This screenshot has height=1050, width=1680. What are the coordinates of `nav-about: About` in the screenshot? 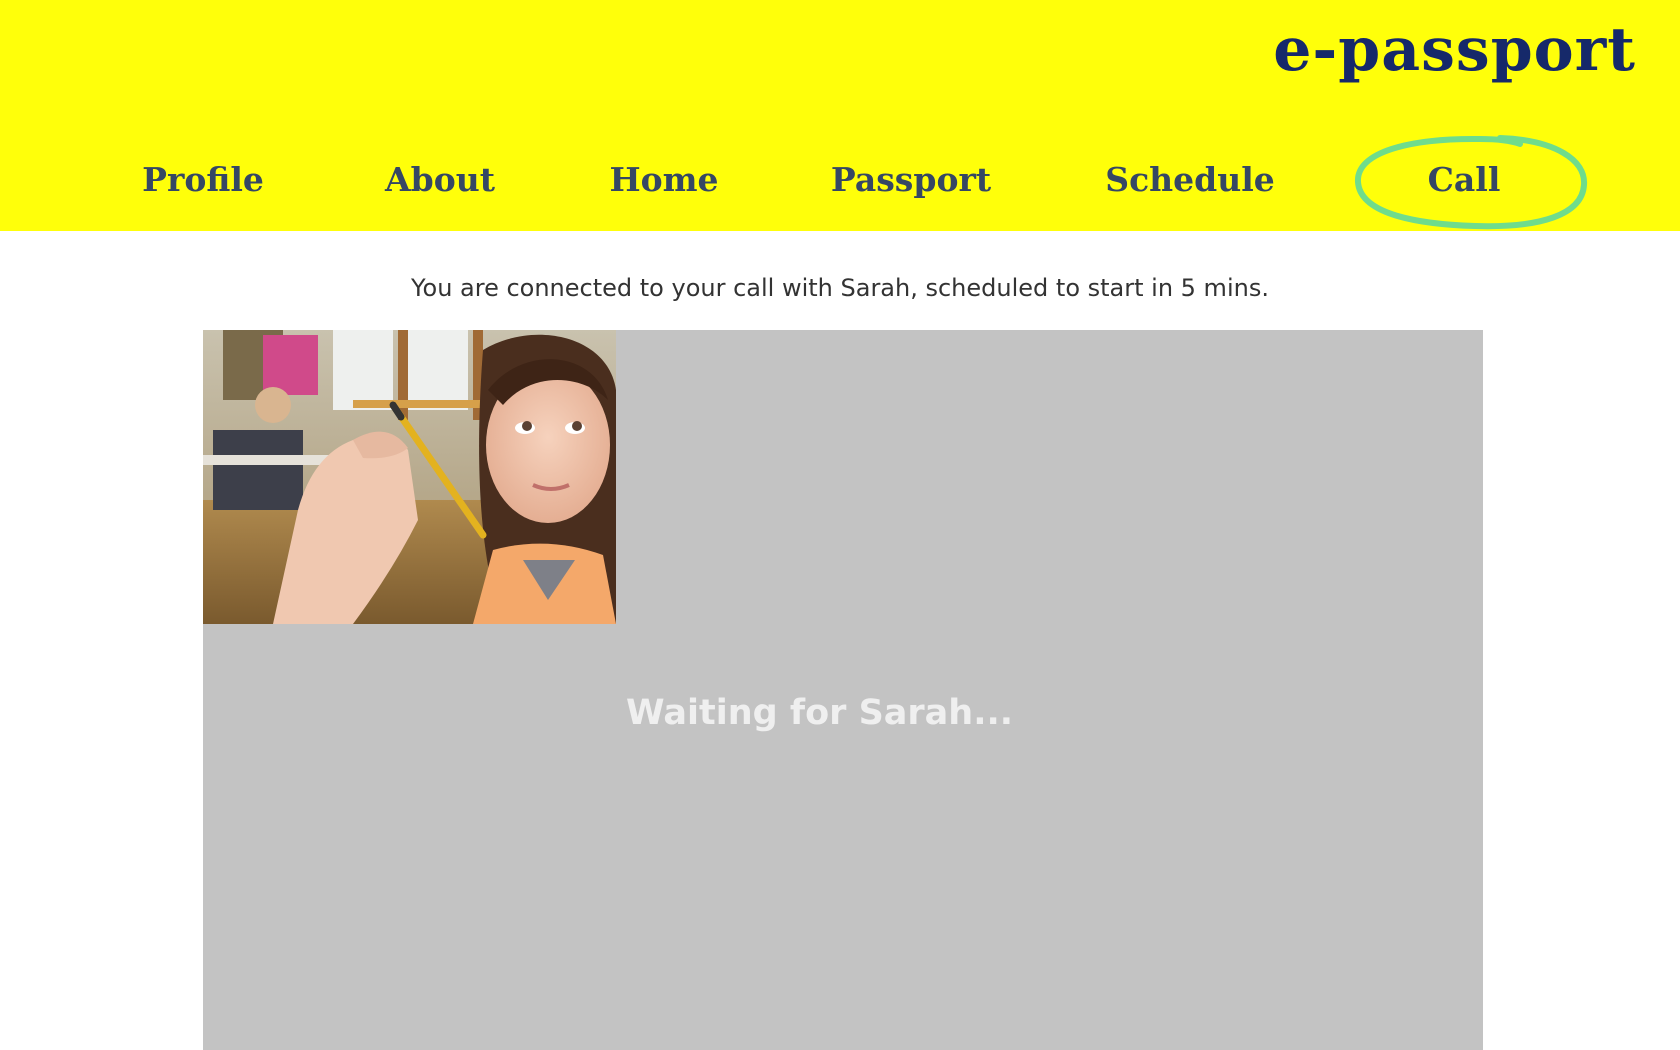 It's located at (440, 180).